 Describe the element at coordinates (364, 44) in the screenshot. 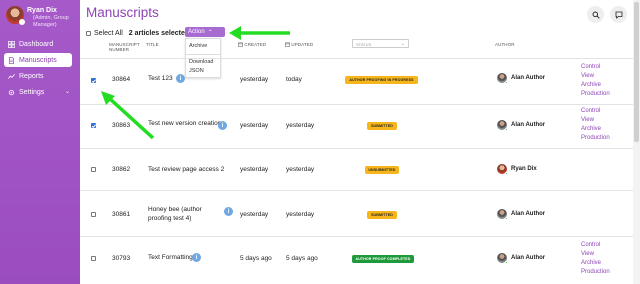

I see `status-filter-label: STATUS` at that location.